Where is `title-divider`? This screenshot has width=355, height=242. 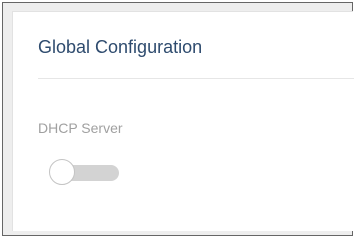 title-divider is located at coordinates (196, 78).